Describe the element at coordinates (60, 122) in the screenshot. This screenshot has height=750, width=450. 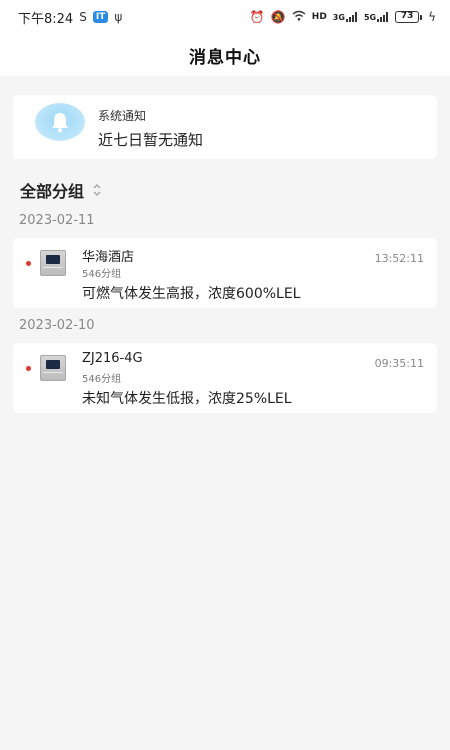
I see `bell-icon` at that location.